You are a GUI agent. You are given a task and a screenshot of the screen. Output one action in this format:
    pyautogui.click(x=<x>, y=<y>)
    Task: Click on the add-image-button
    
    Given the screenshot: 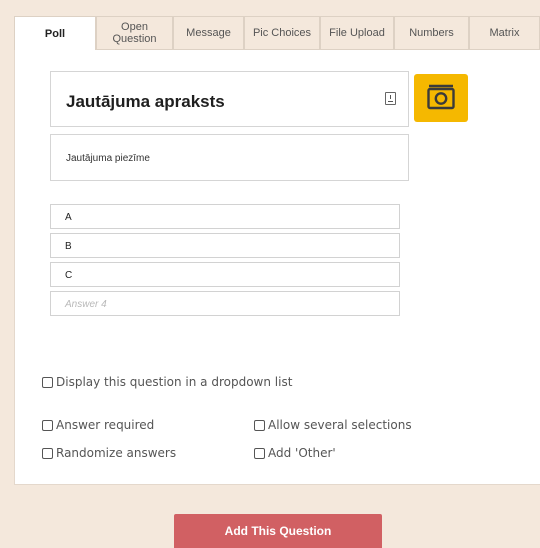 What is the action you would take?
    pyautogui.click(x=441, y=98)
    